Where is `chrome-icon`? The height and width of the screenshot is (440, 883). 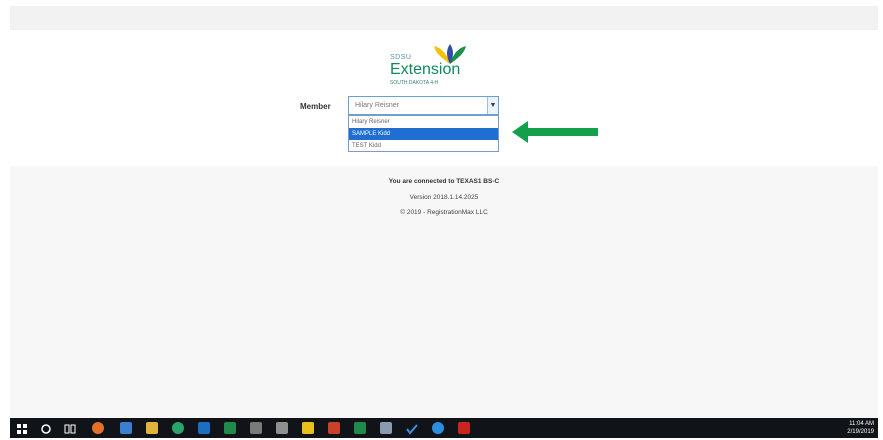
chrome-icon is located at coordinates (178, 428).